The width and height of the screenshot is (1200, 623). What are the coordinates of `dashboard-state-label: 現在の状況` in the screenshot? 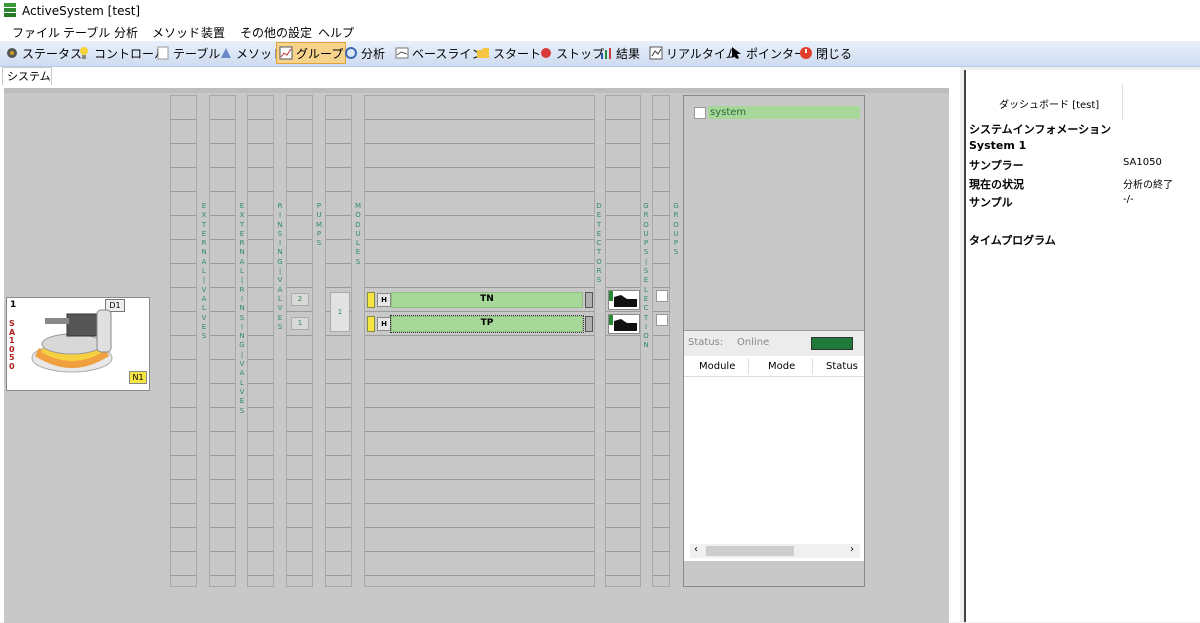 It's located at (996, 184).